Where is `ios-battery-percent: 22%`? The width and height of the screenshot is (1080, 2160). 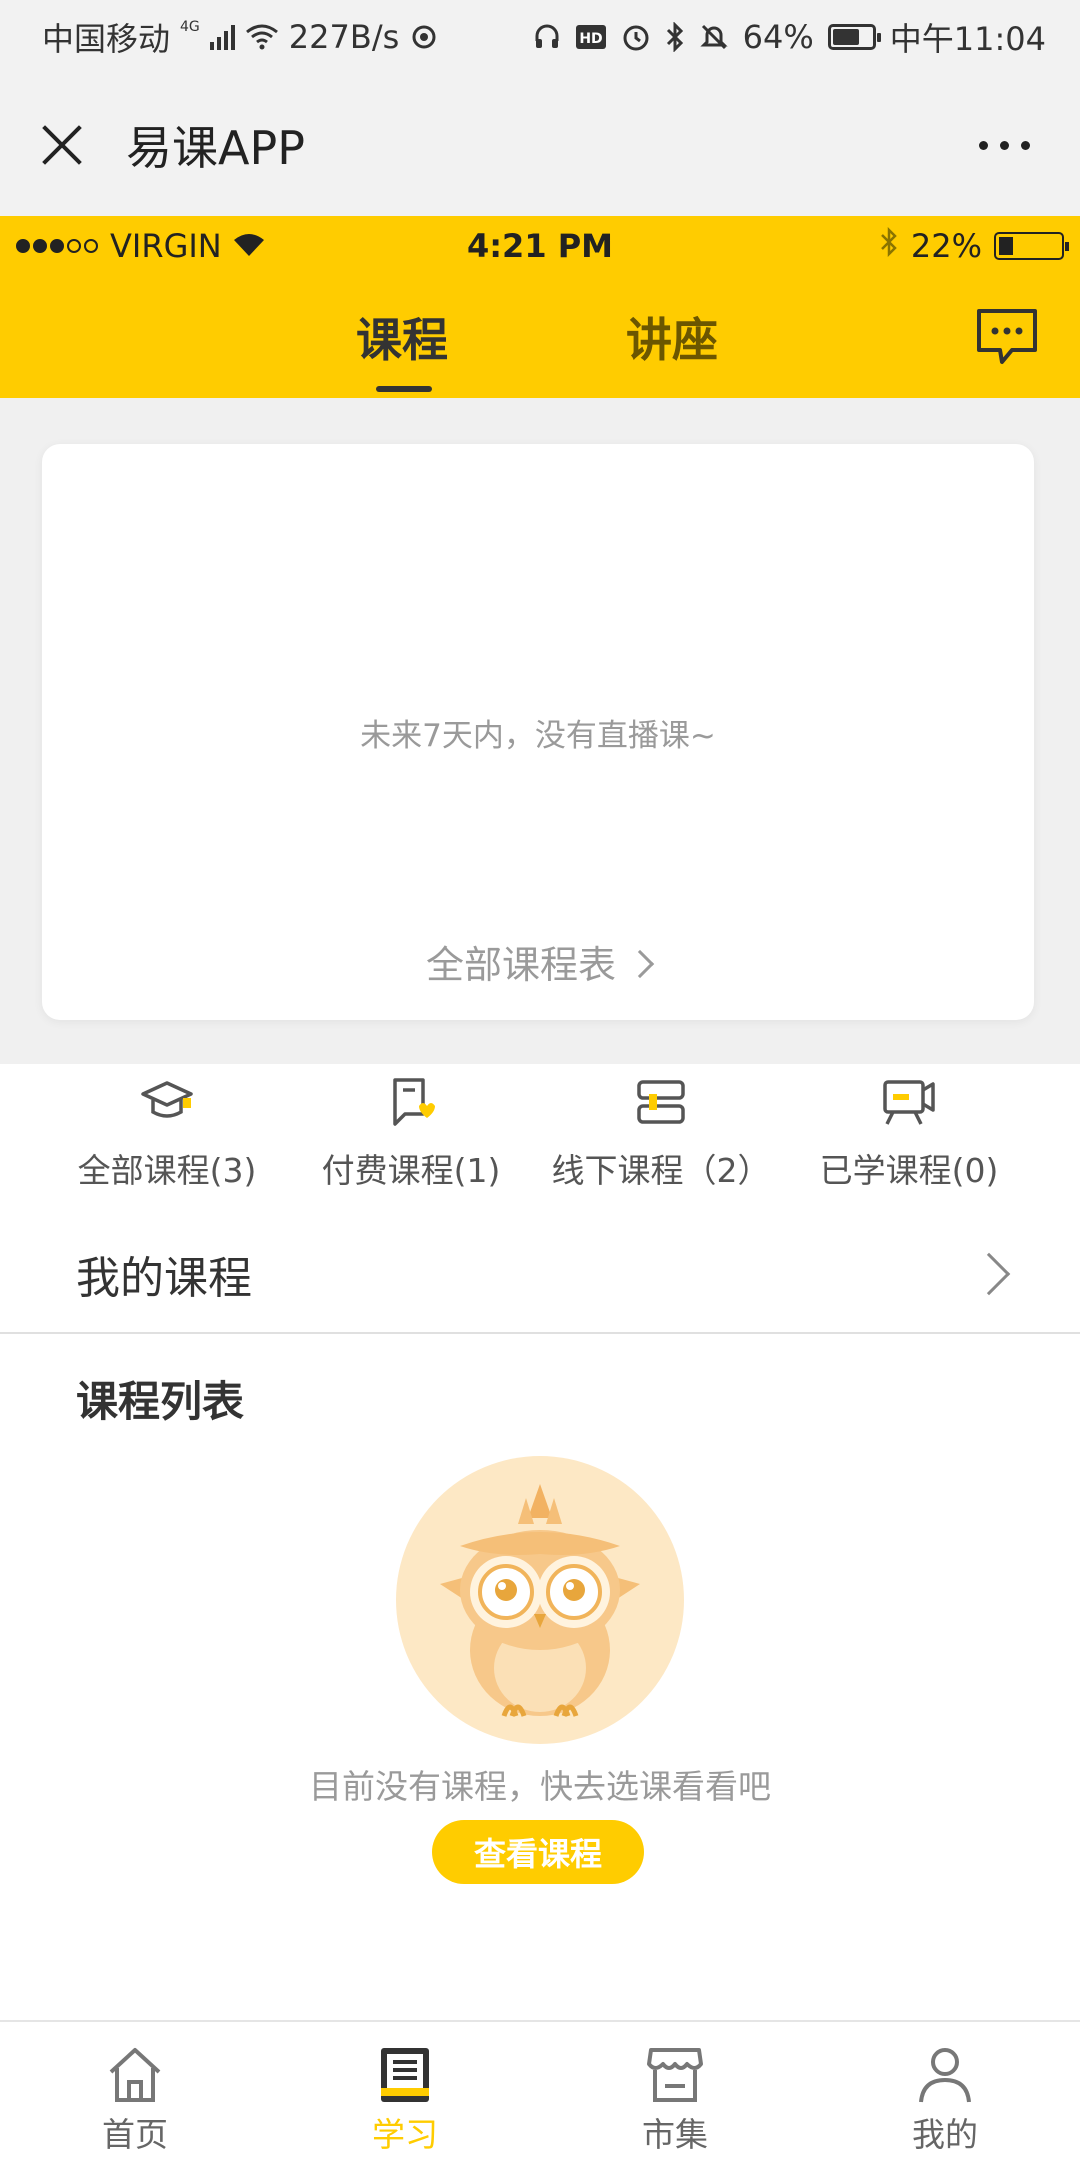 ios-battery-percent: 22% is located at coordinates (946, 246).